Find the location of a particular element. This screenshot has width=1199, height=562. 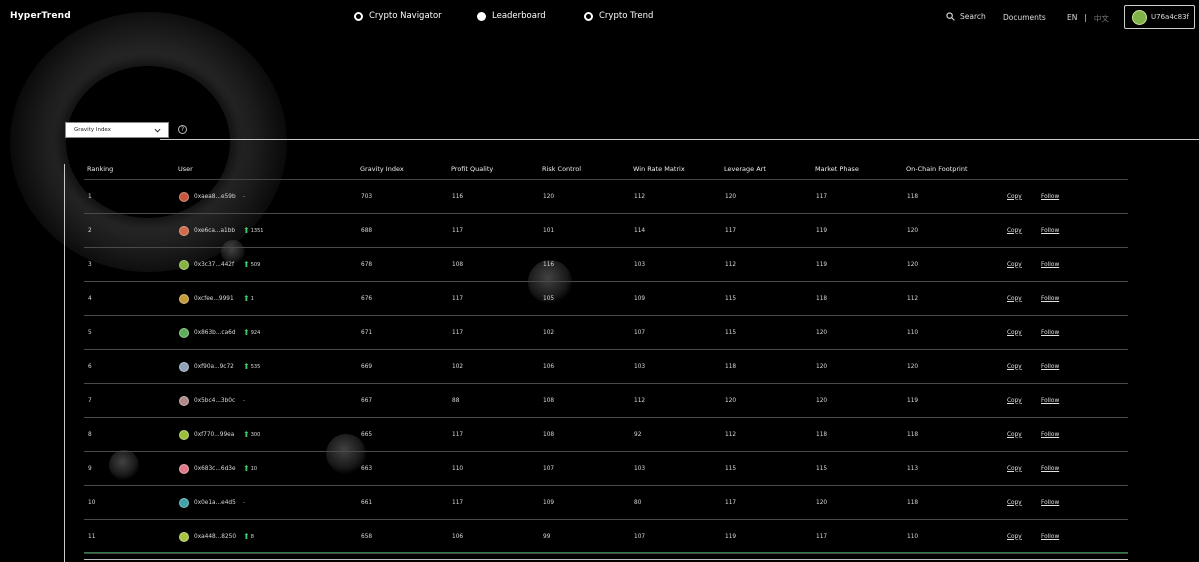

rank-change-value: - is located at coordinates (244, 400).